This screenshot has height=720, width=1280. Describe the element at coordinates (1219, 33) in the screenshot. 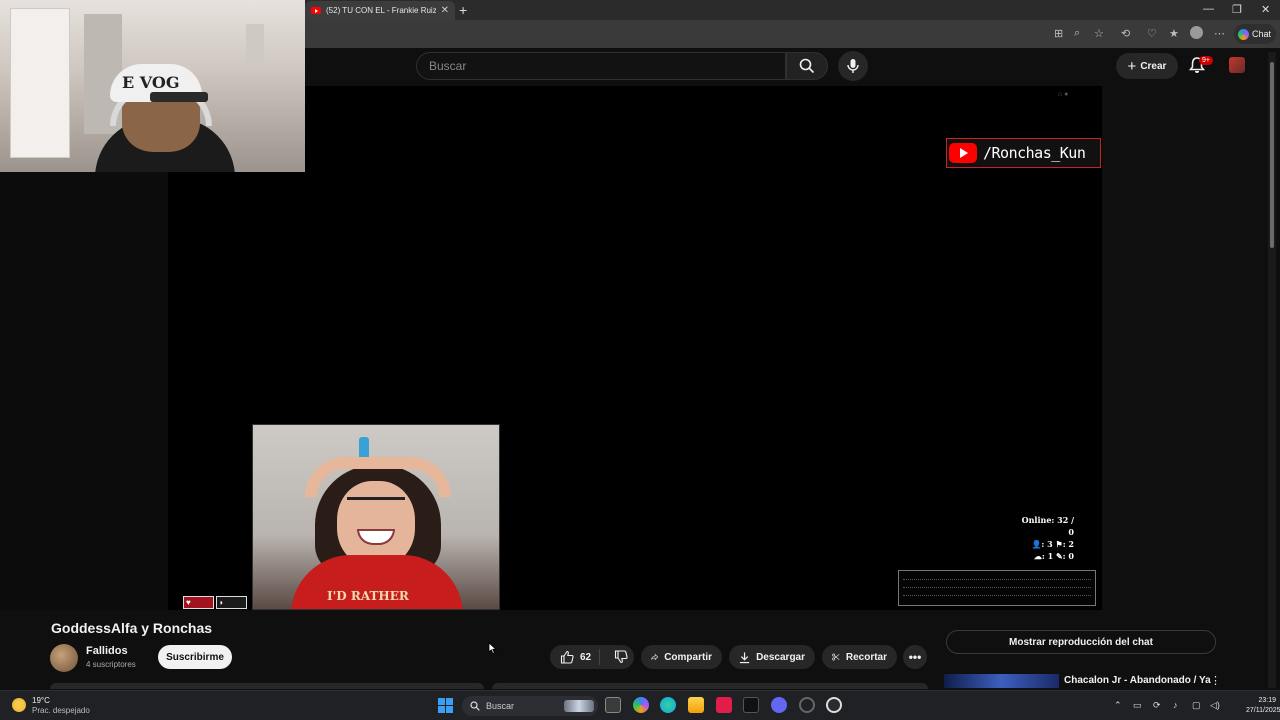

I see `more-options-icon: ⋯` at that location.